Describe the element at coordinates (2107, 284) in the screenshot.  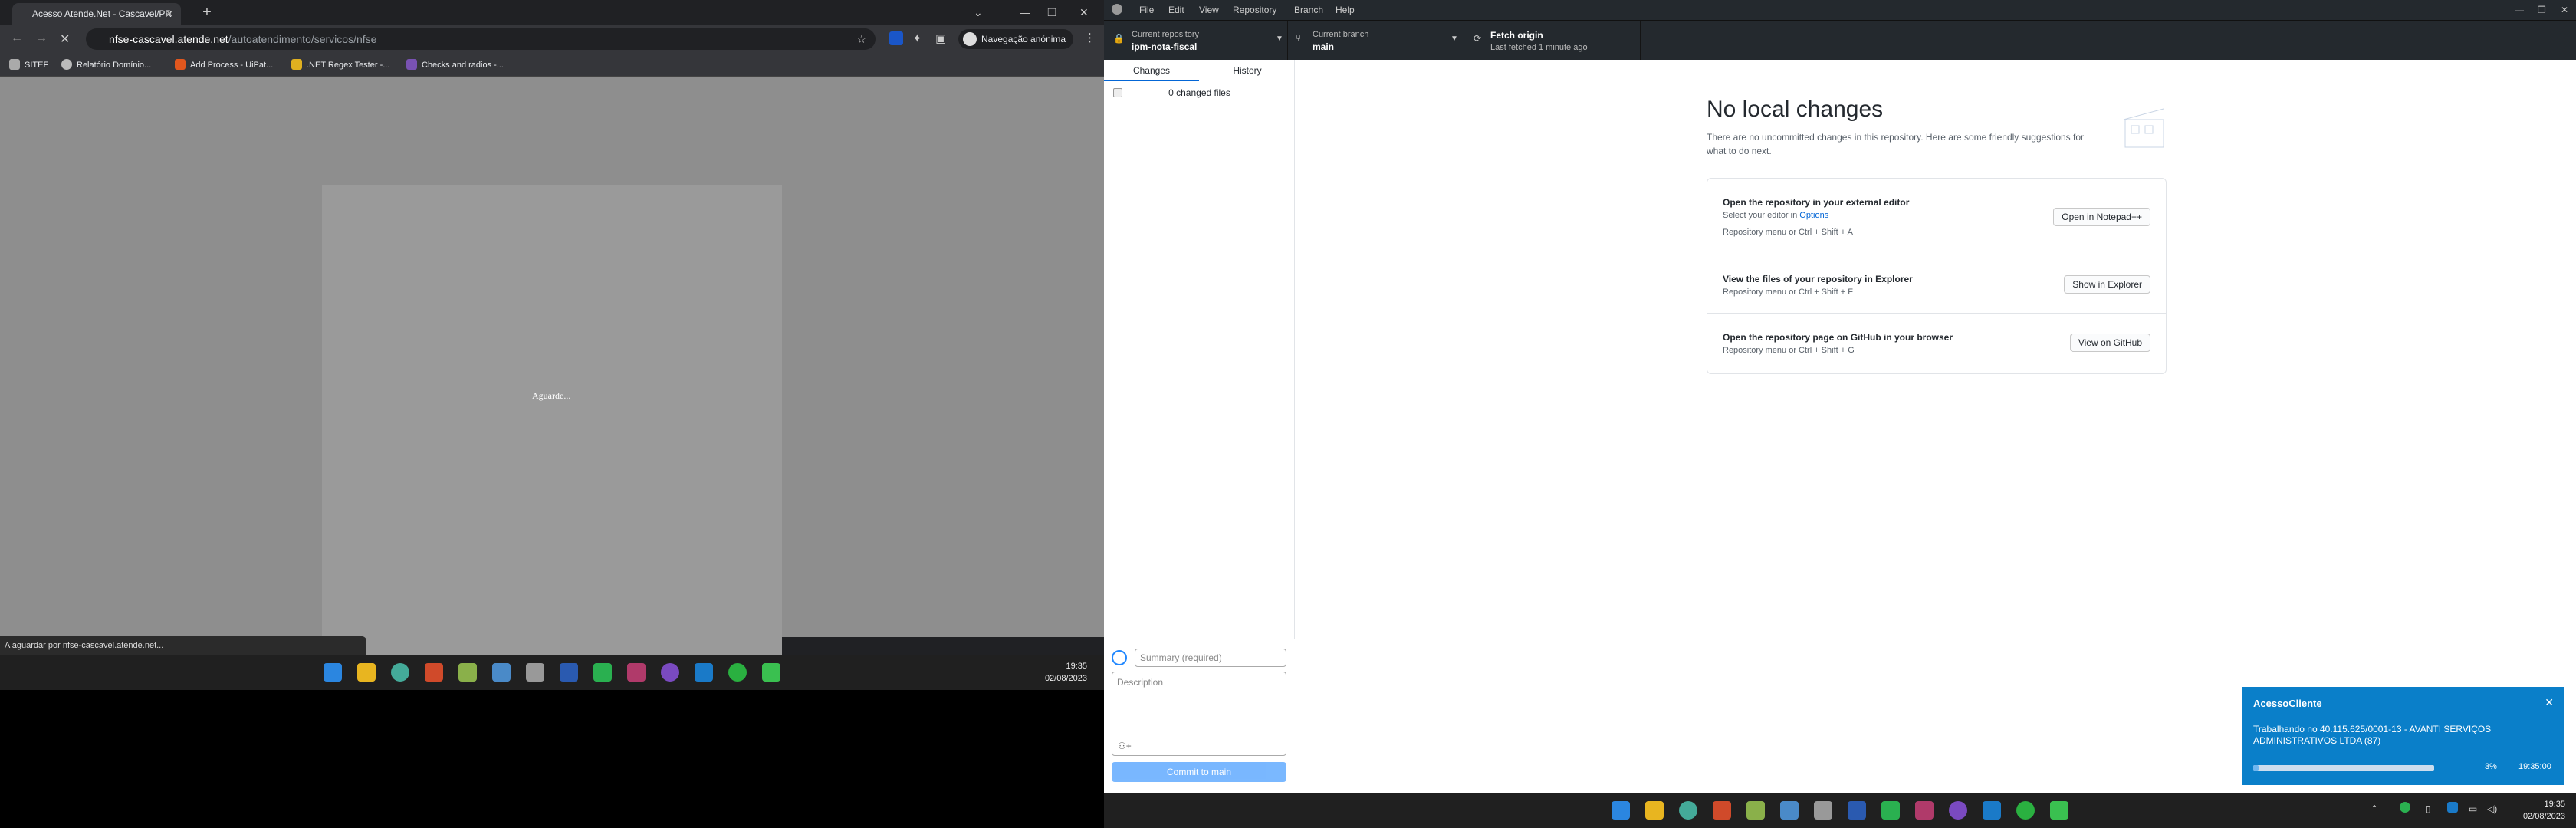
I see `show-in-explorer-button: Show in Explorer` at that location.